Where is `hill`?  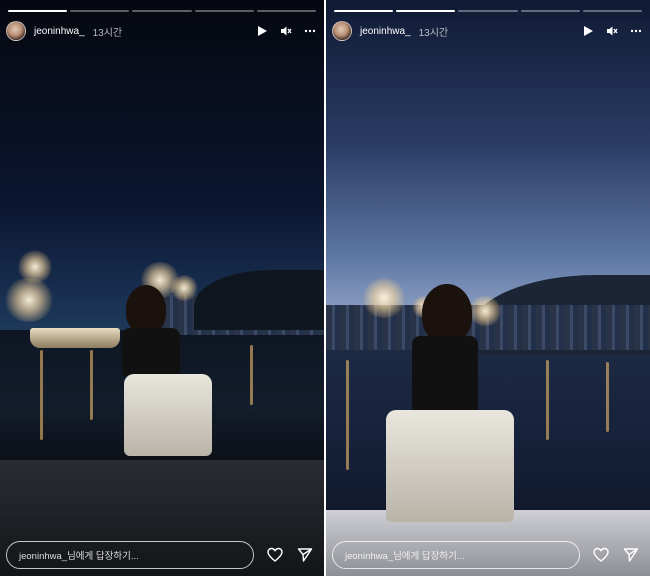 hill is located at coordinates (259, 300).